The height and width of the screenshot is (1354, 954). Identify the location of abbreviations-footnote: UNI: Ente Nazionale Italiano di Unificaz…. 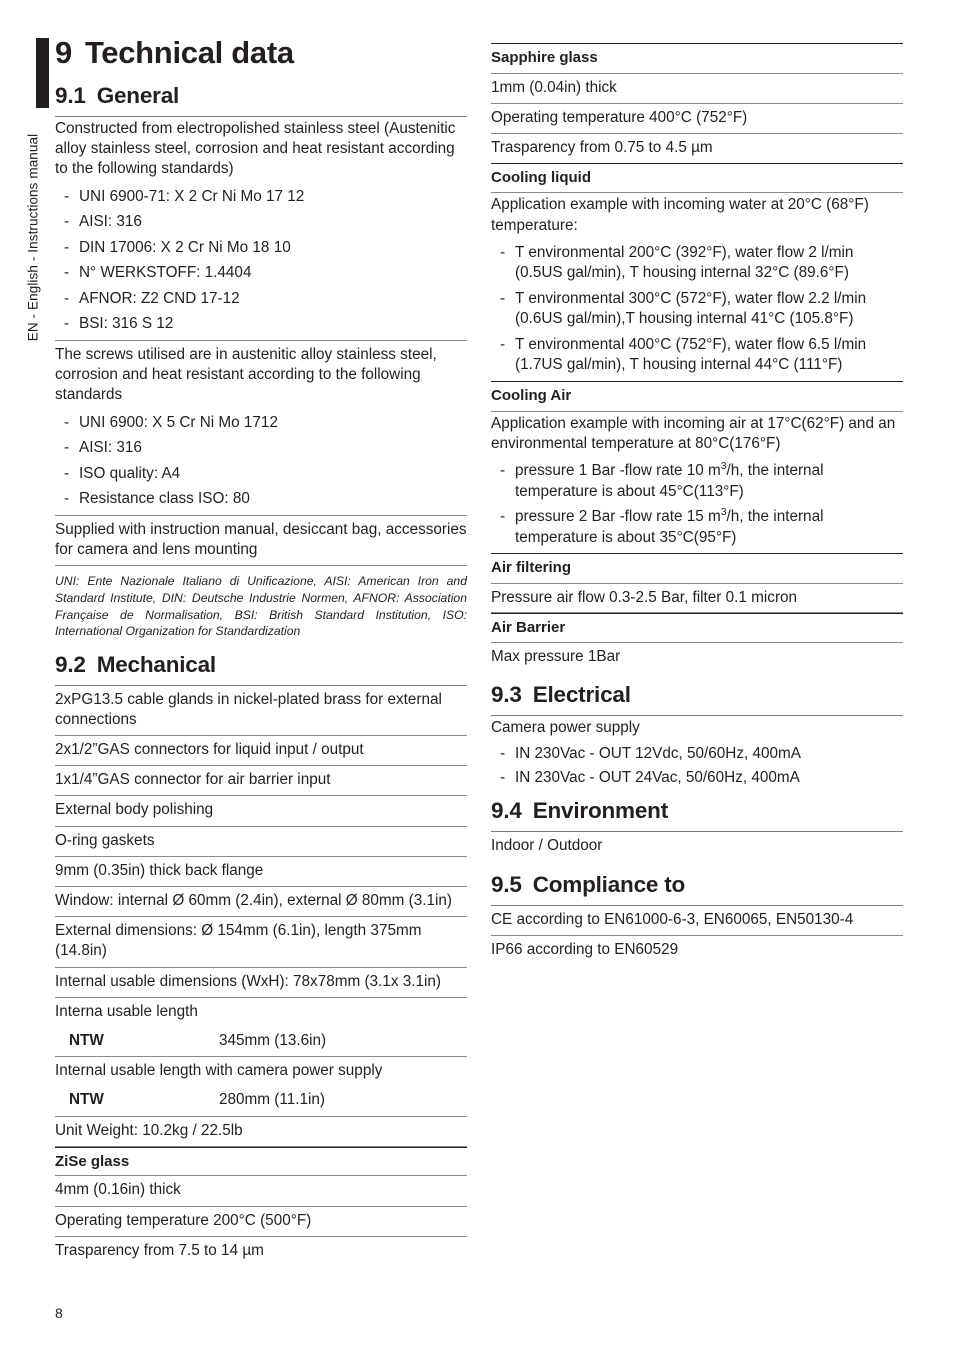
(261, 606).